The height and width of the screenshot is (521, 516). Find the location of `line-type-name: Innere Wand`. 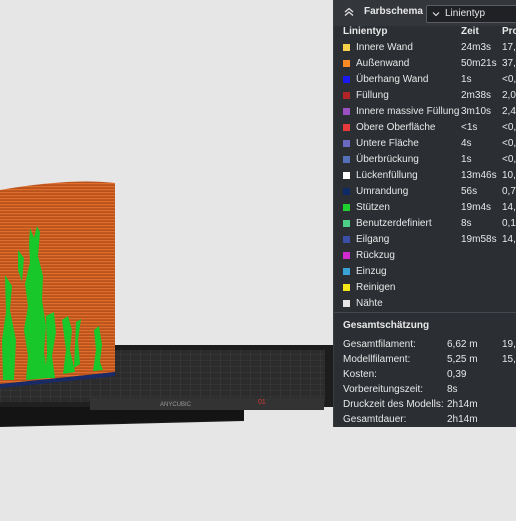

line-type-name: Innere Wand is located at coordinates (384, 47).